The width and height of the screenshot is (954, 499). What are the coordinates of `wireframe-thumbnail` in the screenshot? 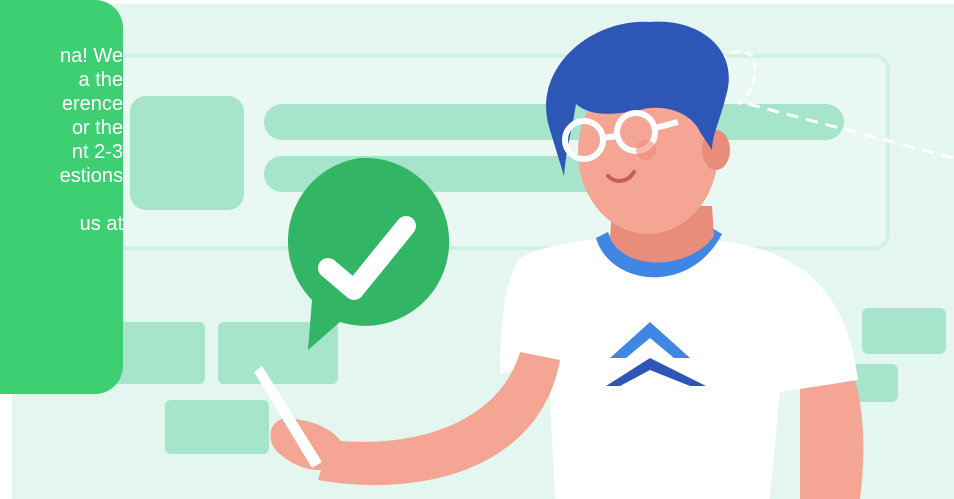 It's located at (187, 153).